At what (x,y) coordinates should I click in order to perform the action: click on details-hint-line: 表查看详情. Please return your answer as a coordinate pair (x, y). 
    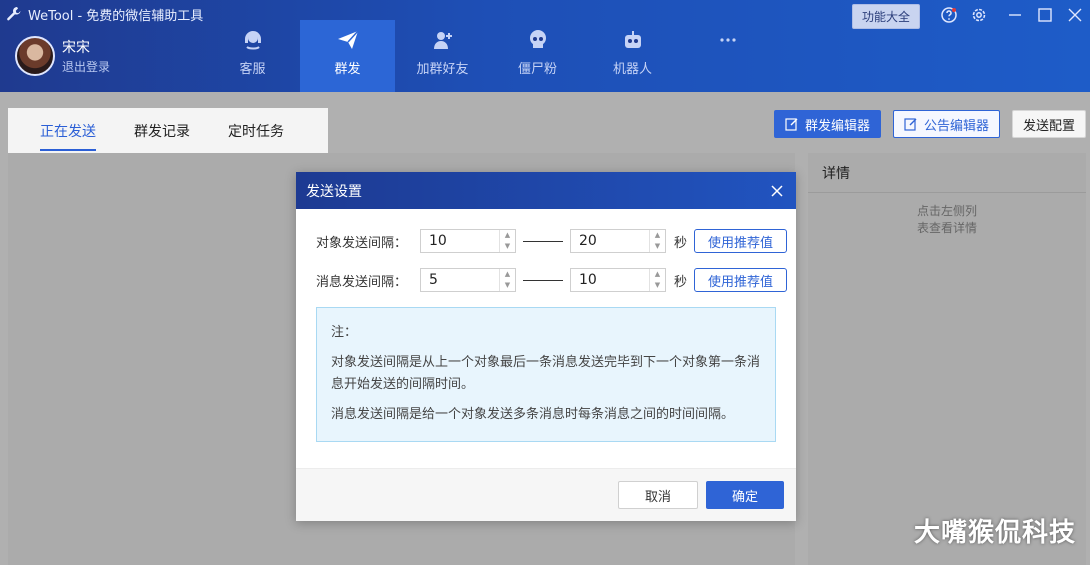
    Looking at the image, I should click on (946, 228).